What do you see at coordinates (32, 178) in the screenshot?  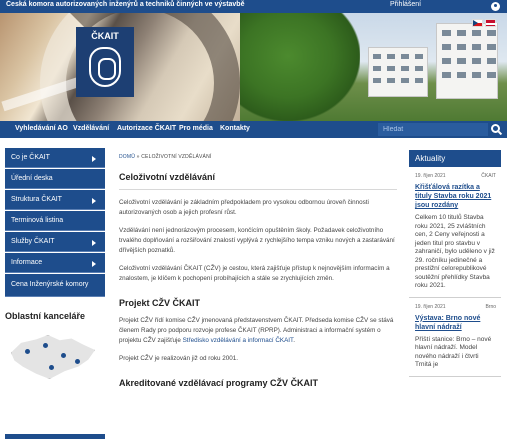 I see `sidebar-item-label: Úřední deska` at bounding box center [32, 178].